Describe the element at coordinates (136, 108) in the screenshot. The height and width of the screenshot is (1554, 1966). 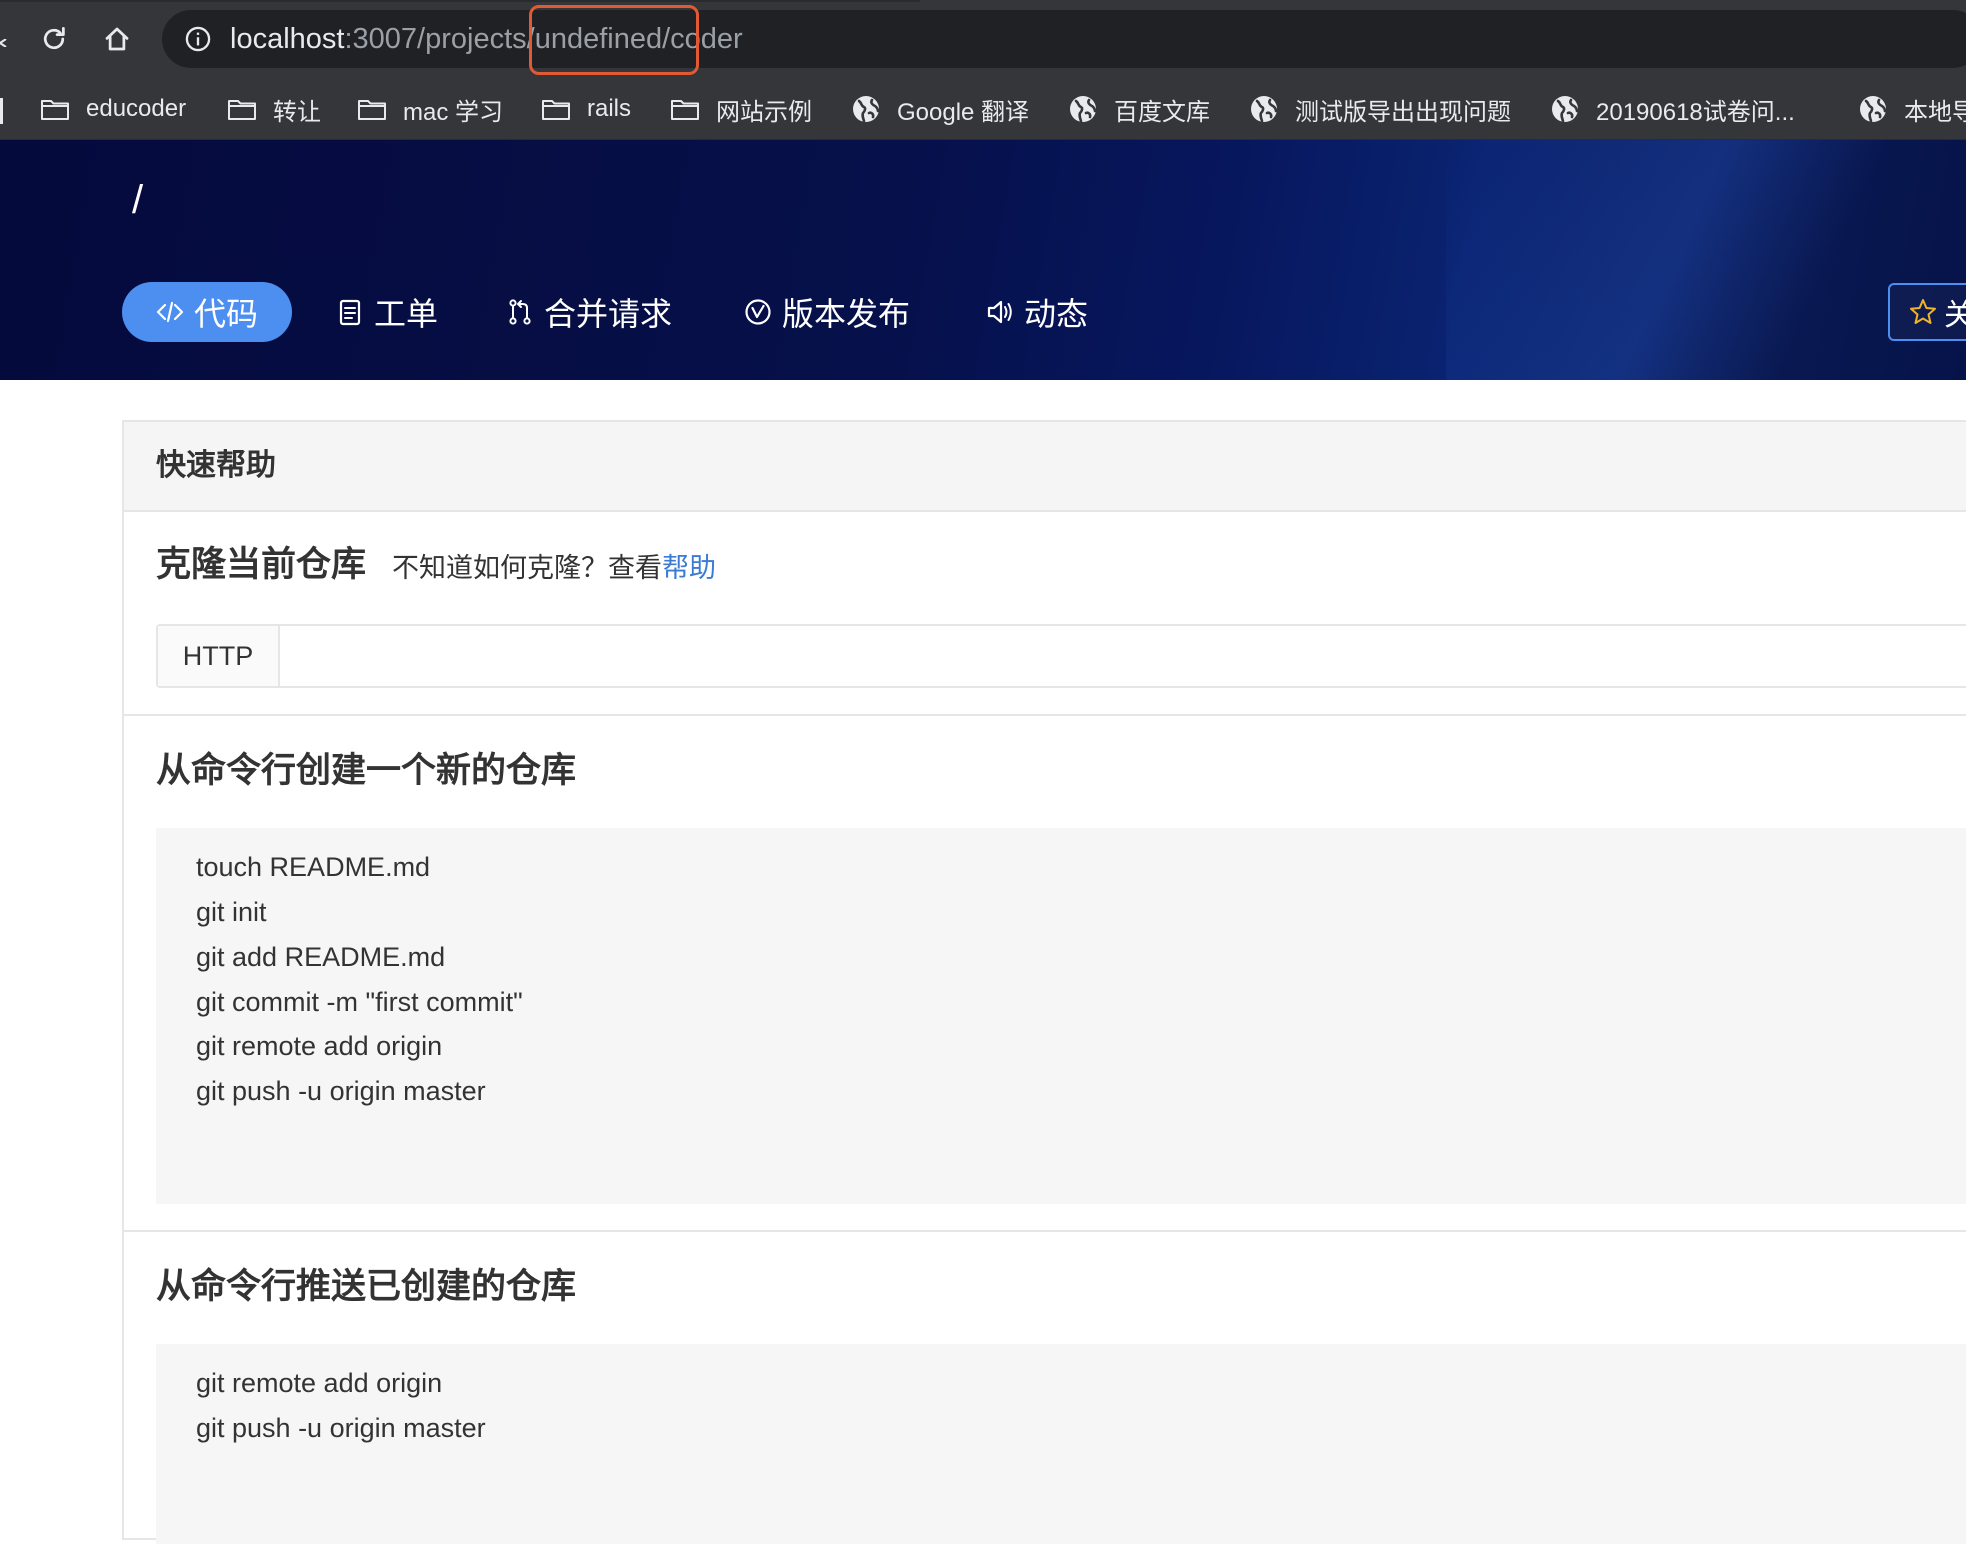
I see `bookmark-label: educoder` at that location.